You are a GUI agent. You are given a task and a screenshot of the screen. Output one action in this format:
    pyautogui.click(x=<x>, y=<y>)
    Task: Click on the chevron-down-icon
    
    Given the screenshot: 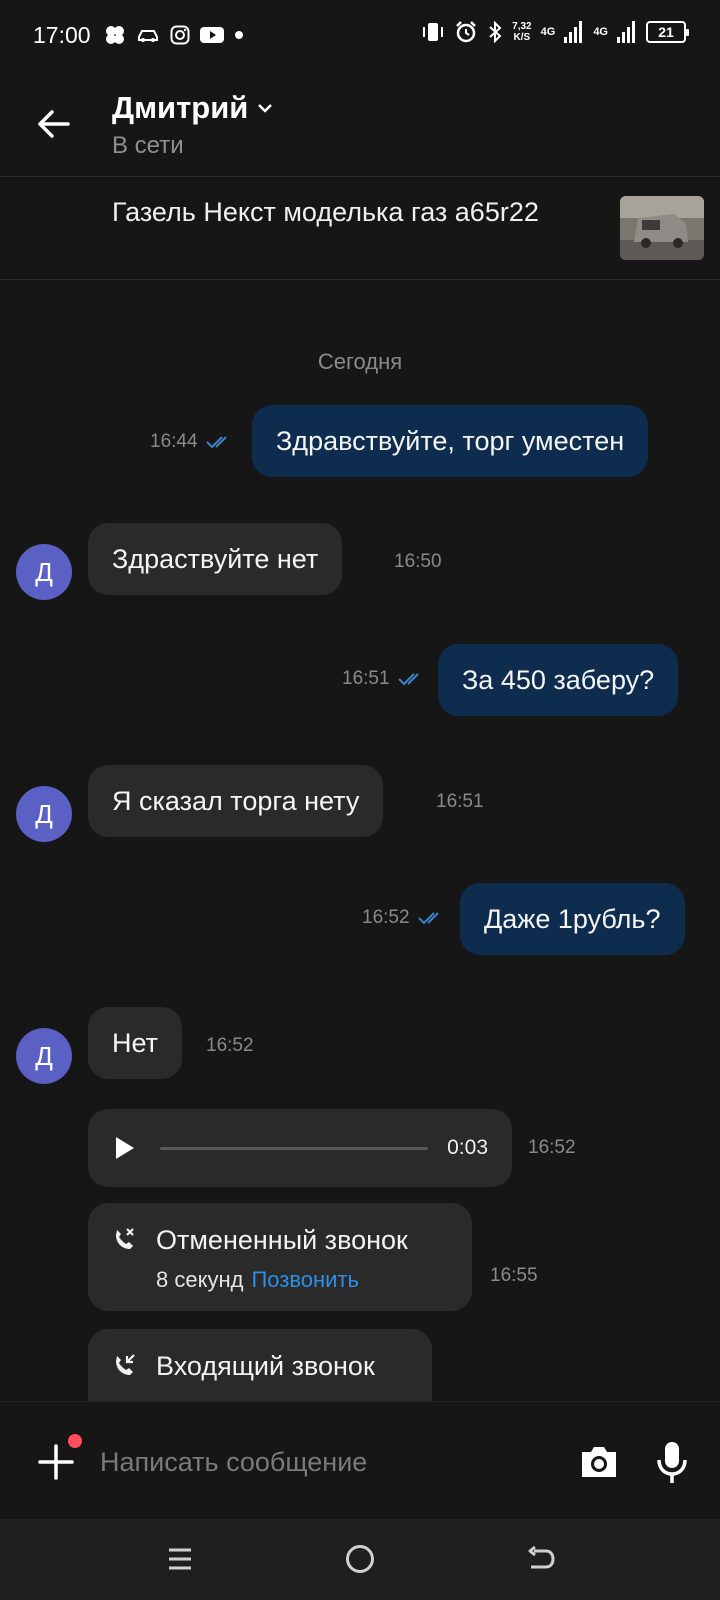 What is the action you would take?
    pyautogui.click(x=265, y=108)
    